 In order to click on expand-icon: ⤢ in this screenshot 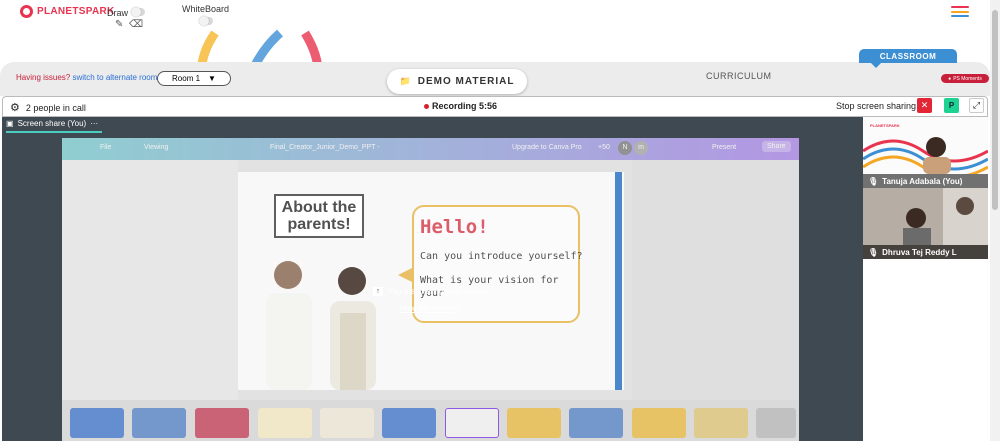, I will do `click(976, 105)`.